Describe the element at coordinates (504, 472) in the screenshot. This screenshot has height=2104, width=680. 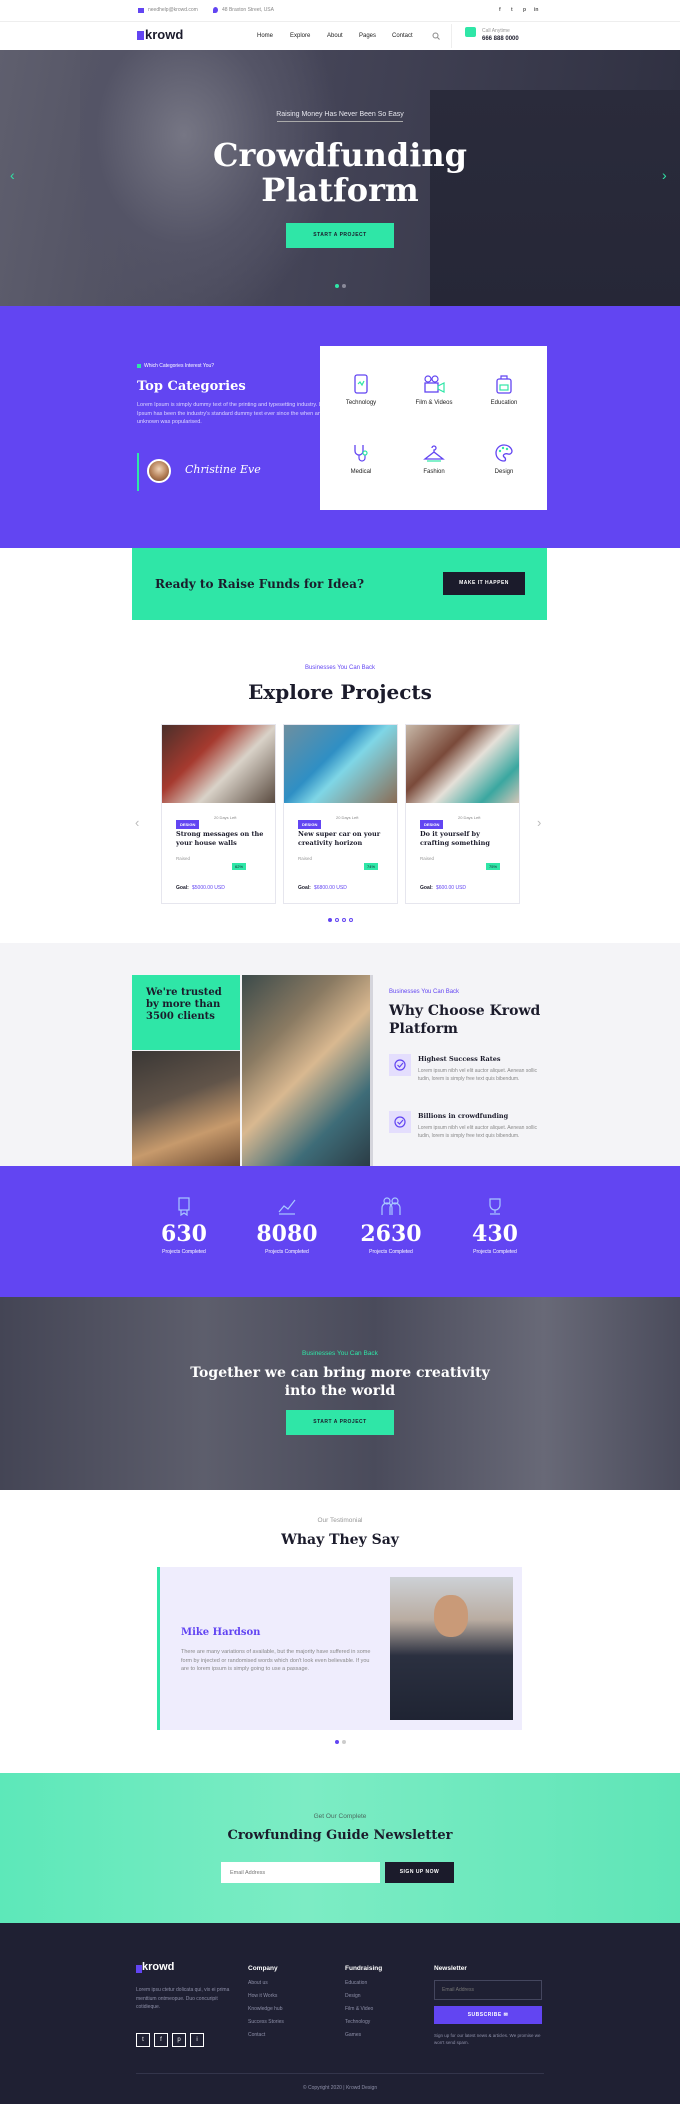
I see `category-label: Design` at that location.